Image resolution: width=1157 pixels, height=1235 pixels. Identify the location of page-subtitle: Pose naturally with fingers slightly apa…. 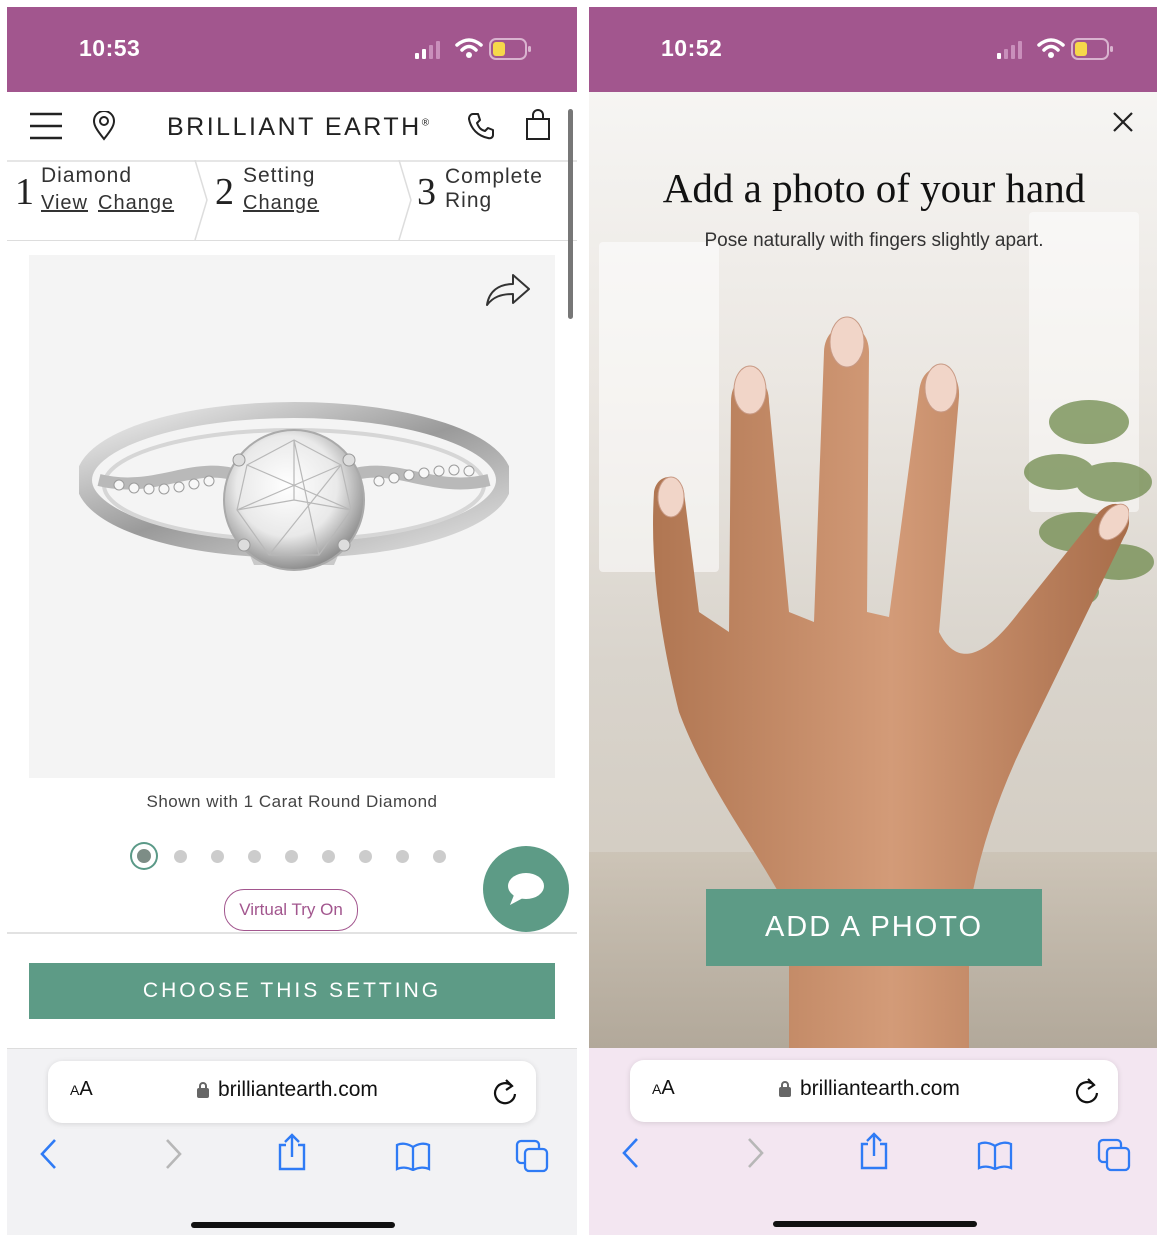
(874, 240).